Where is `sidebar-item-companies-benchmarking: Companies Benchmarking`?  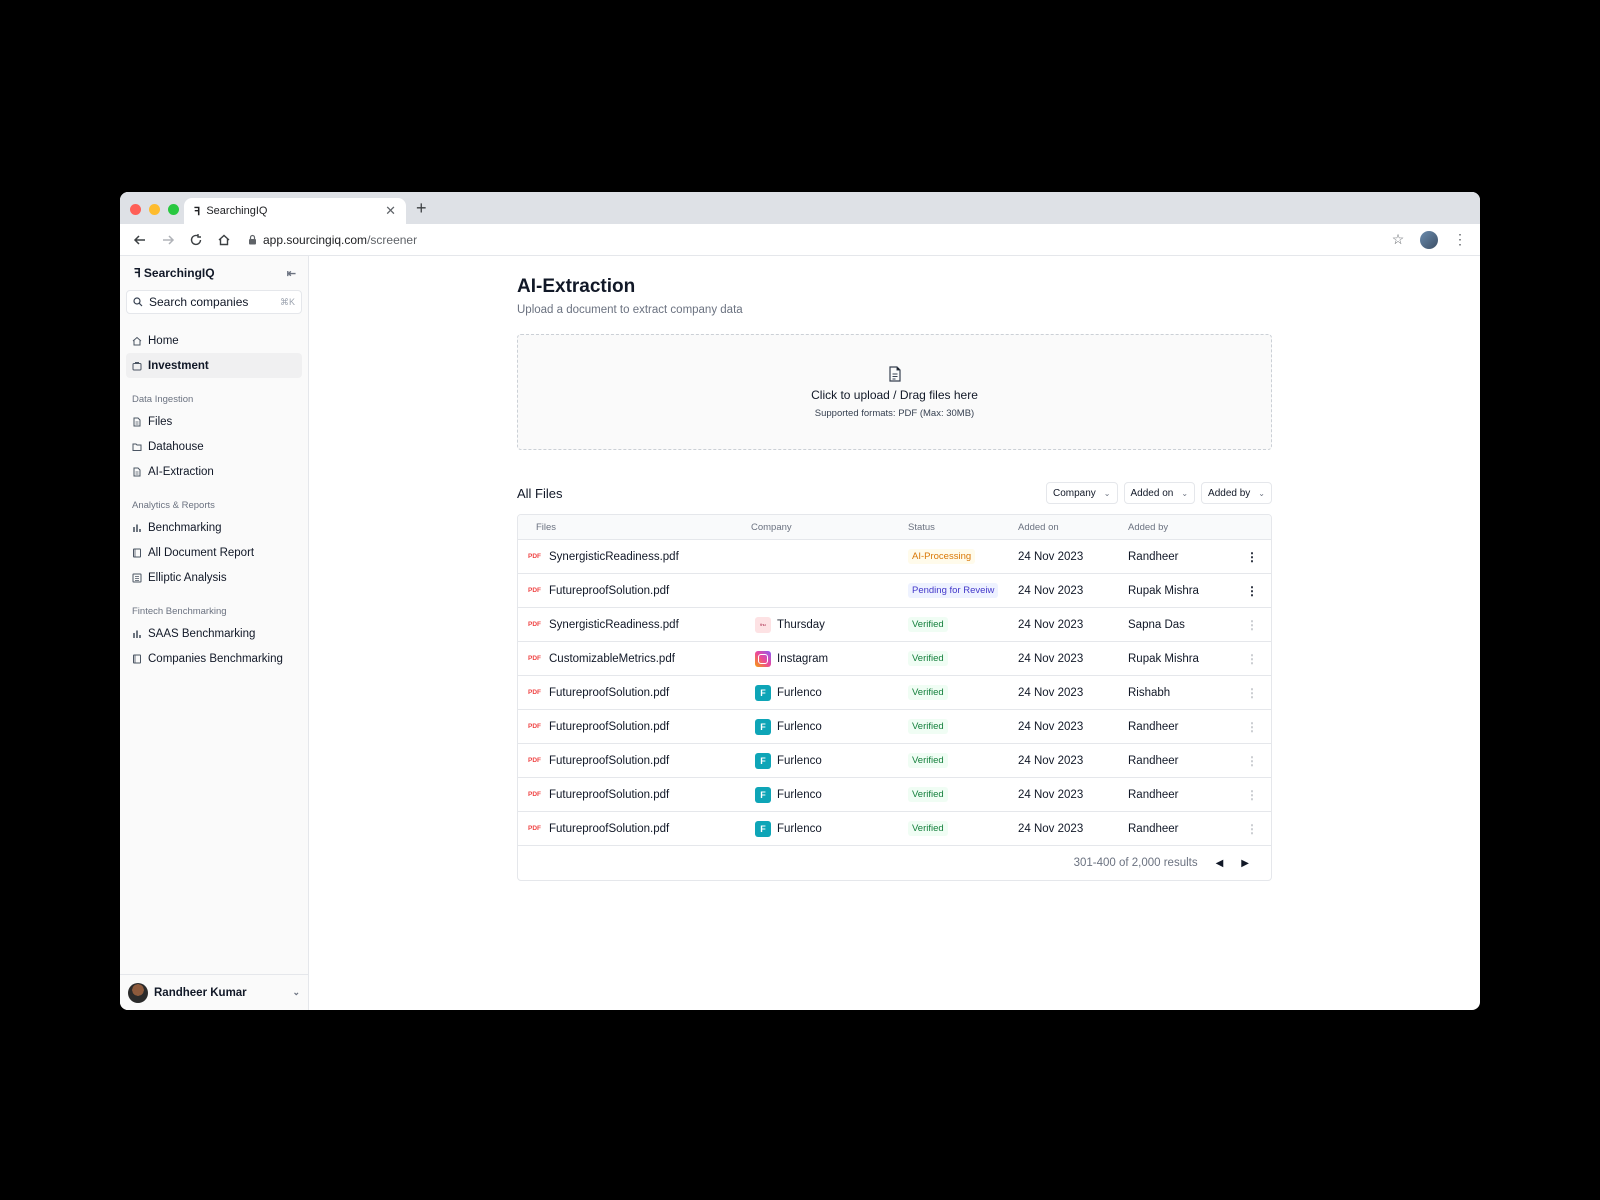 sidebar-item-companies-benchmarking: Companies Benchmarking is located at coordinates (214, 658).